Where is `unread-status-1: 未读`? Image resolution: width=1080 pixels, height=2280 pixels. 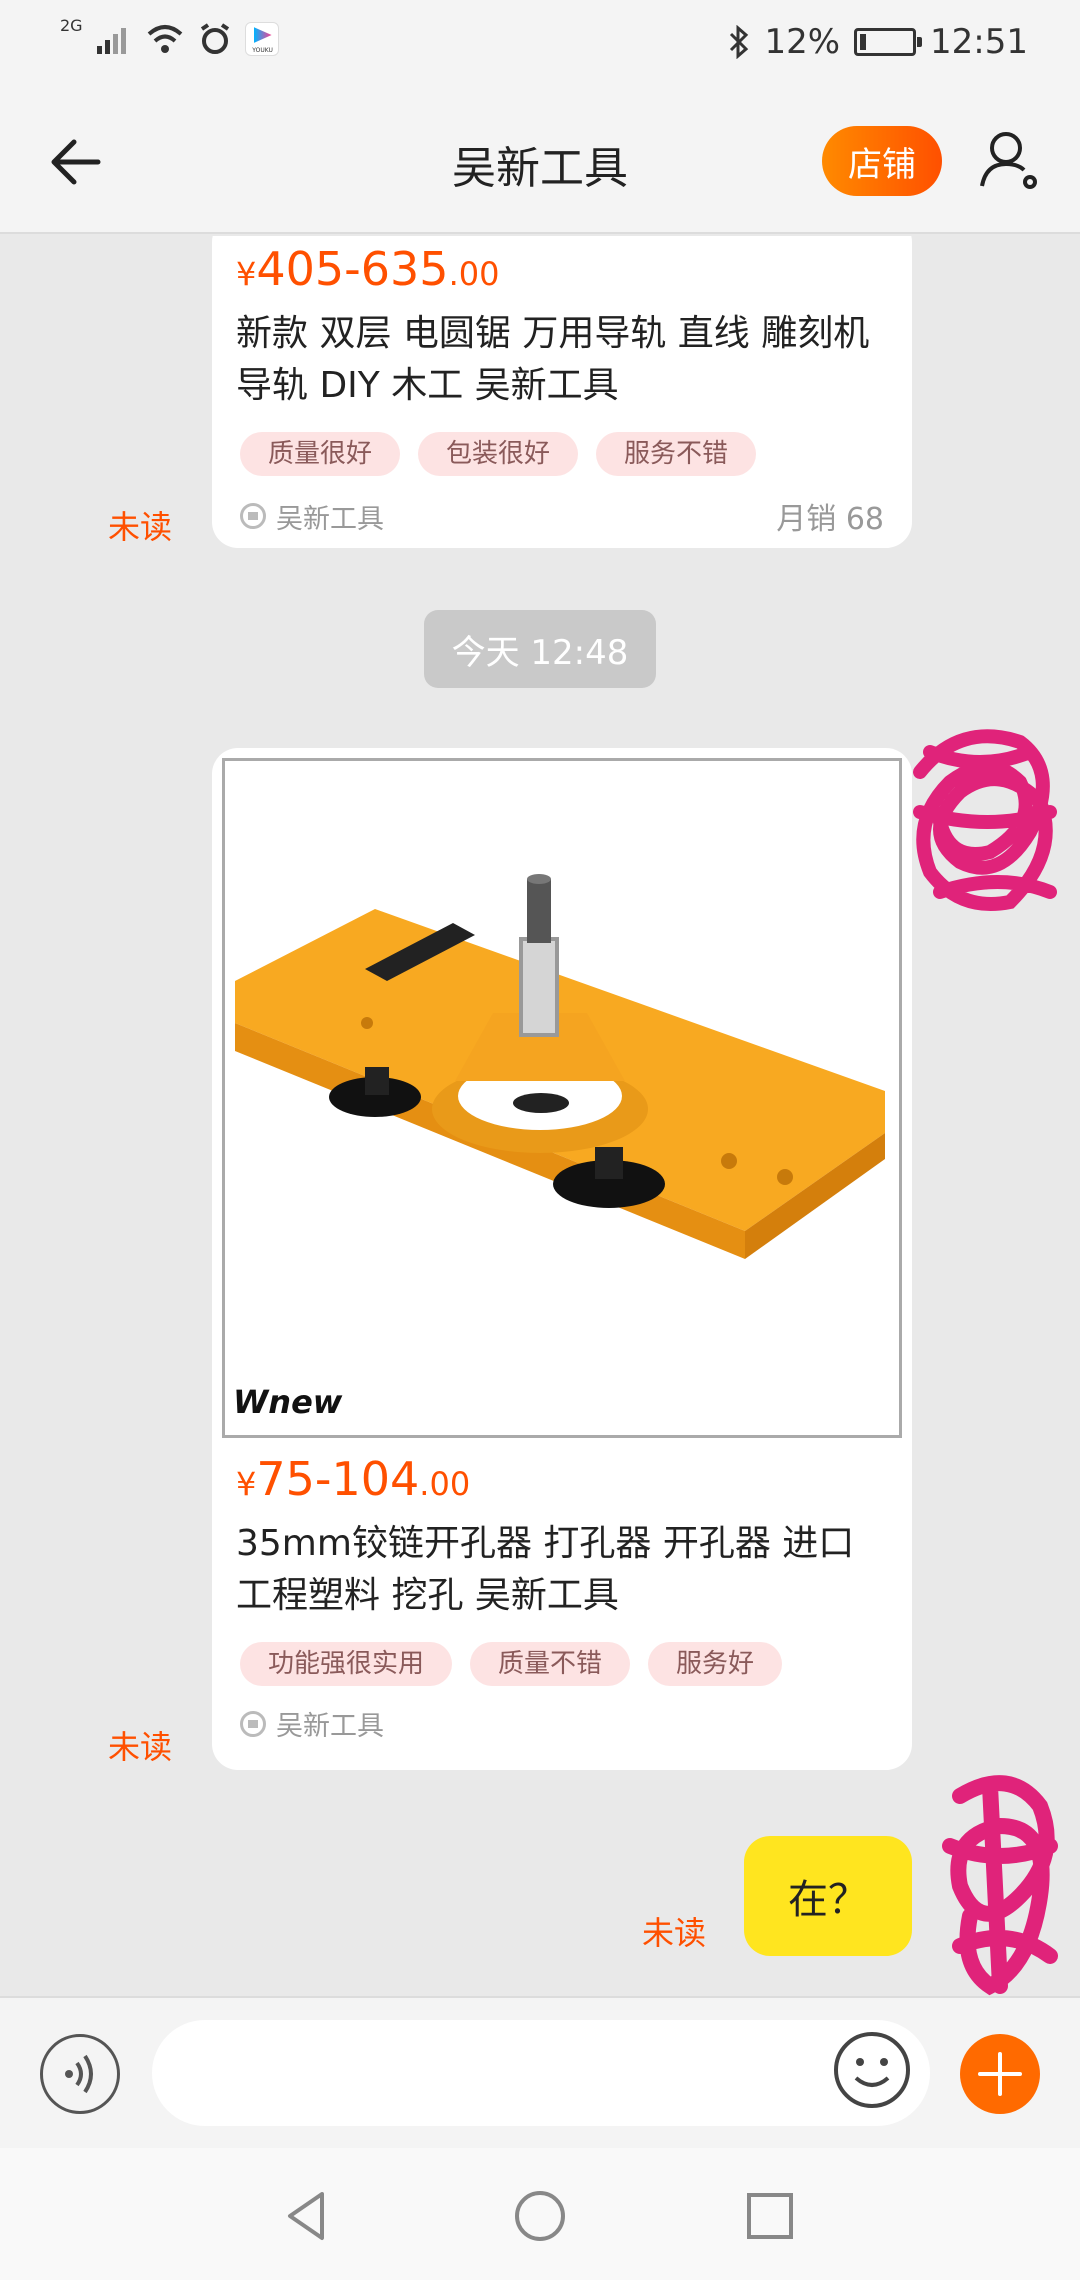 unread-status-1: 未读 is located at coordinates (140, 527).